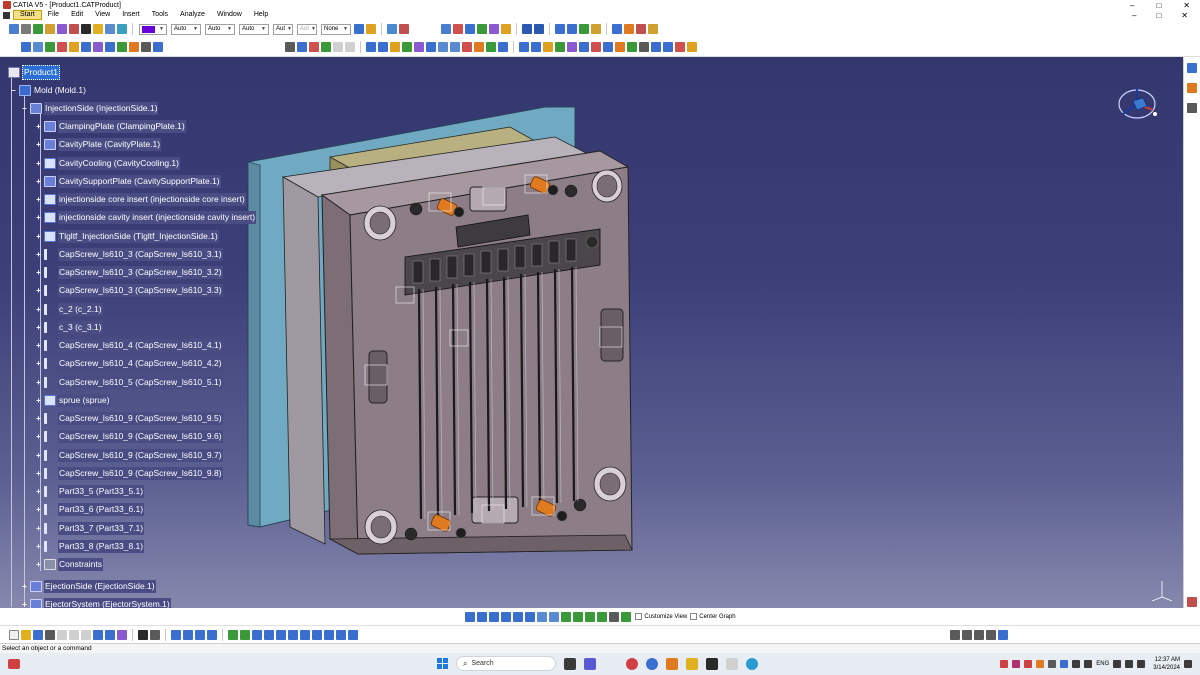 This screenshot has width=1200, height=675. What do you see at coordinates (38, 29) in the screenshot?
I see `check-icon` at bounding box center [38, 29].